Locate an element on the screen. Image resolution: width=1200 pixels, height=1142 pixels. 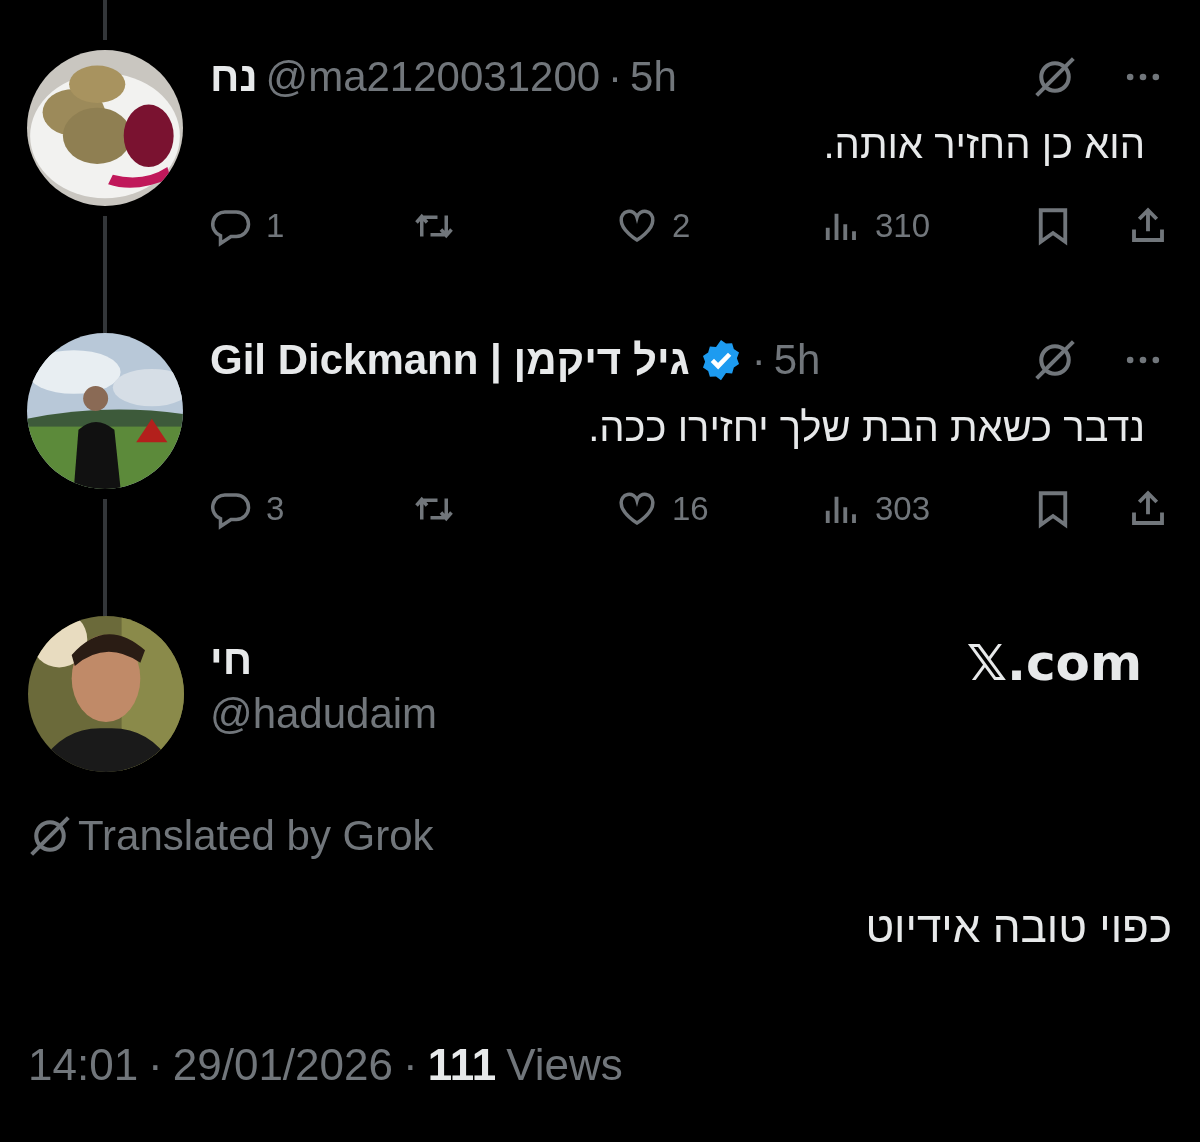
username: @hadudaim is located at coordinates (324, 714).